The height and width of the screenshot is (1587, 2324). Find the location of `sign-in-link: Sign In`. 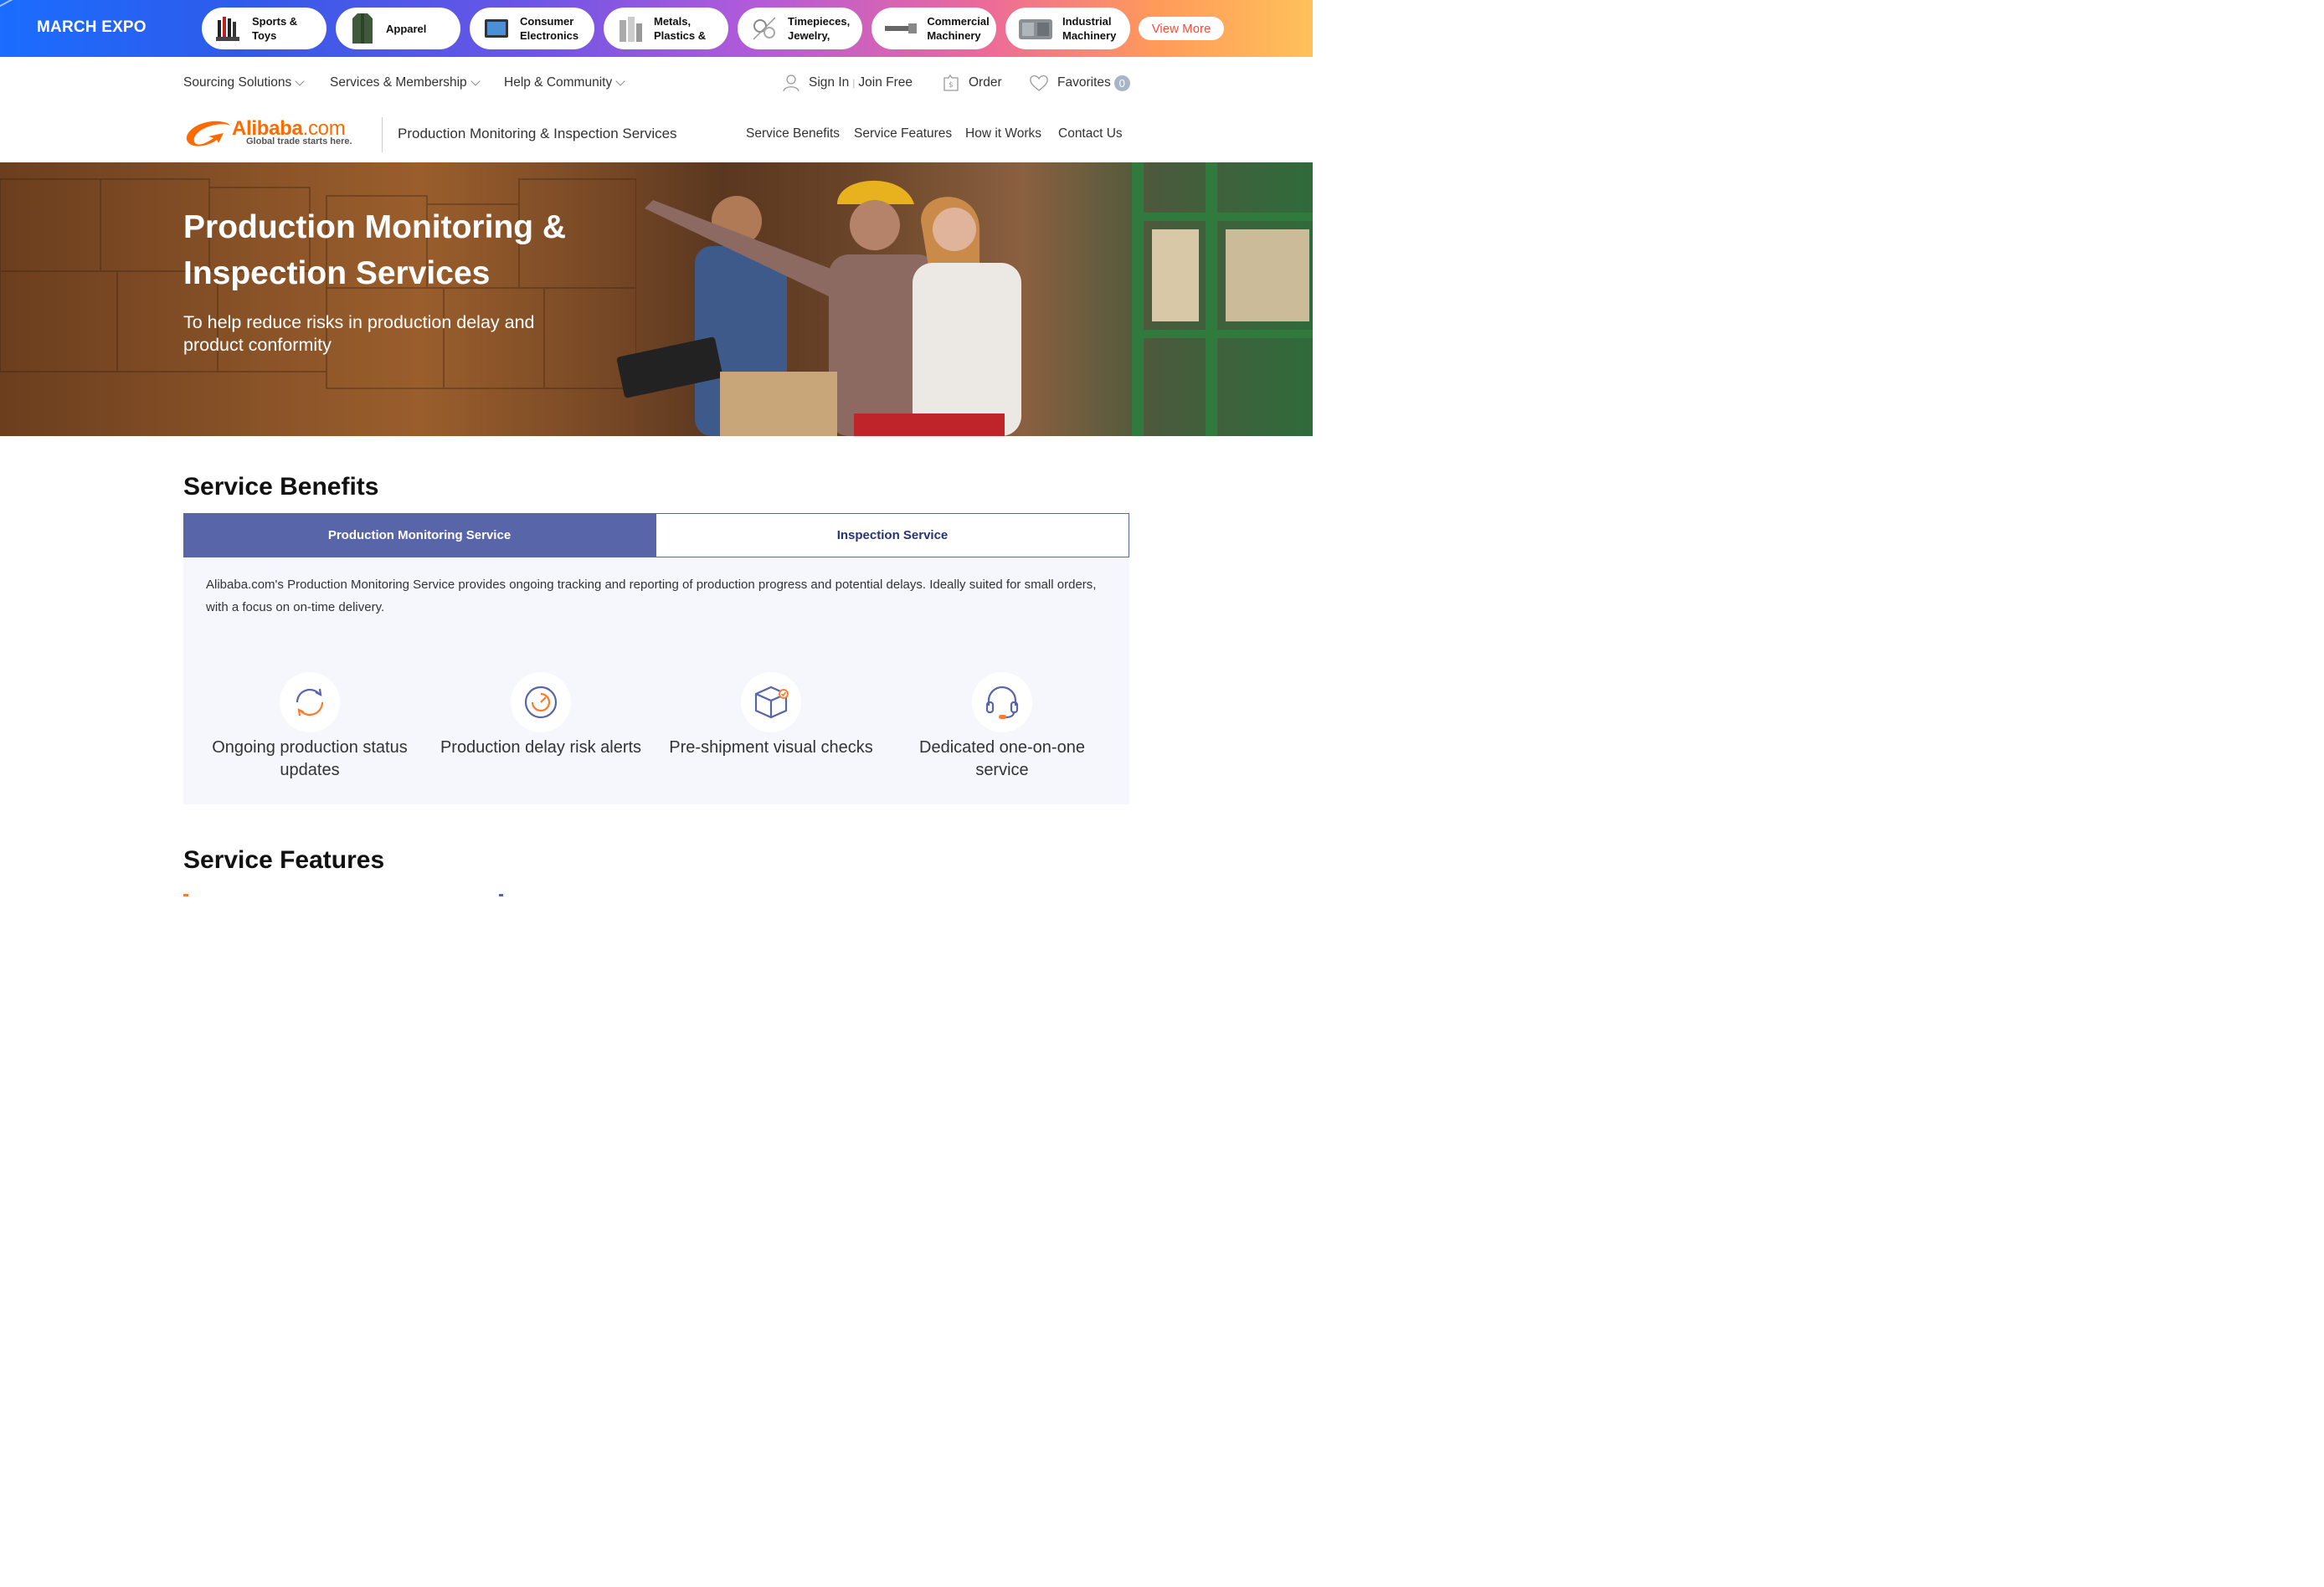

sign-in-link: Sign In is located at coordinates (829, 83).